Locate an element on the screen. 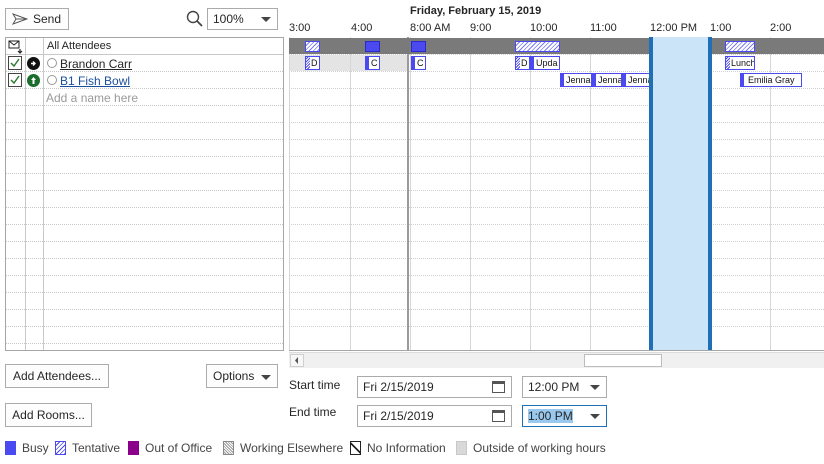  legend-tentative: Tentative is located at coordinates (87, 448).